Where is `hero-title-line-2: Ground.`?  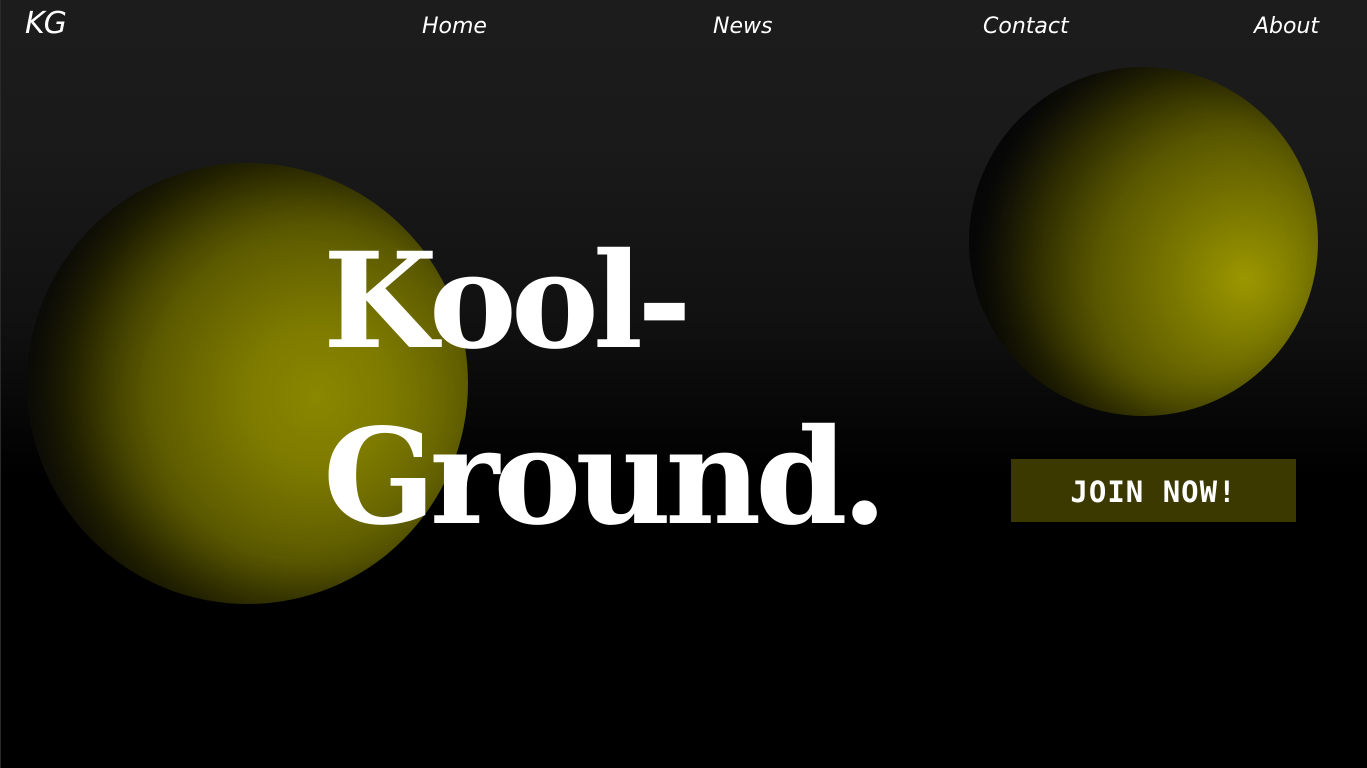 hero-title-line-2: Ground. is located at coordinates (605, 477).